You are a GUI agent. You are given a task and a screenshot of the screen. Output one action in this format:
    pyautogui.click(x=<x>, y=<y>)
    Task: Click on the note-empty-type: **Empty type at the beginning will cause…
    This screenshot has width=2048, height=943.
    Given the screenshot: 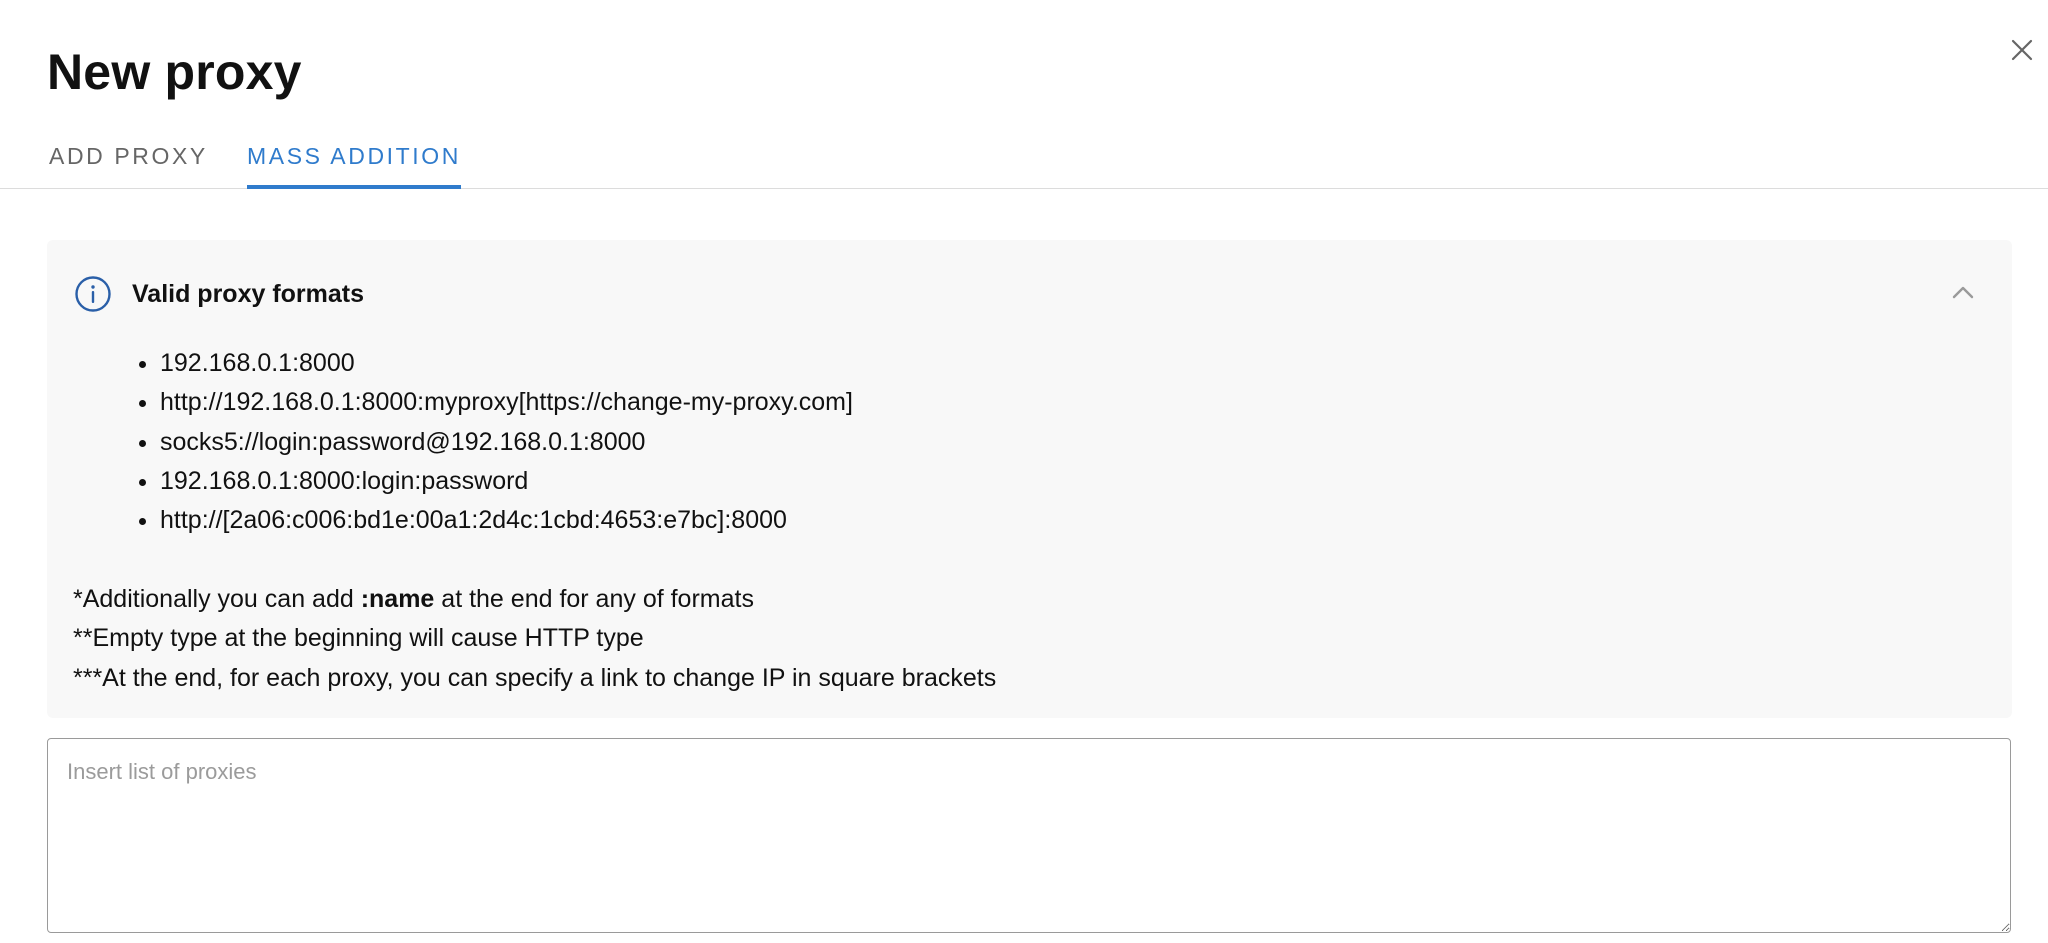 What is the action you would take?
    pyautogui.click(x=358, y=638)
    